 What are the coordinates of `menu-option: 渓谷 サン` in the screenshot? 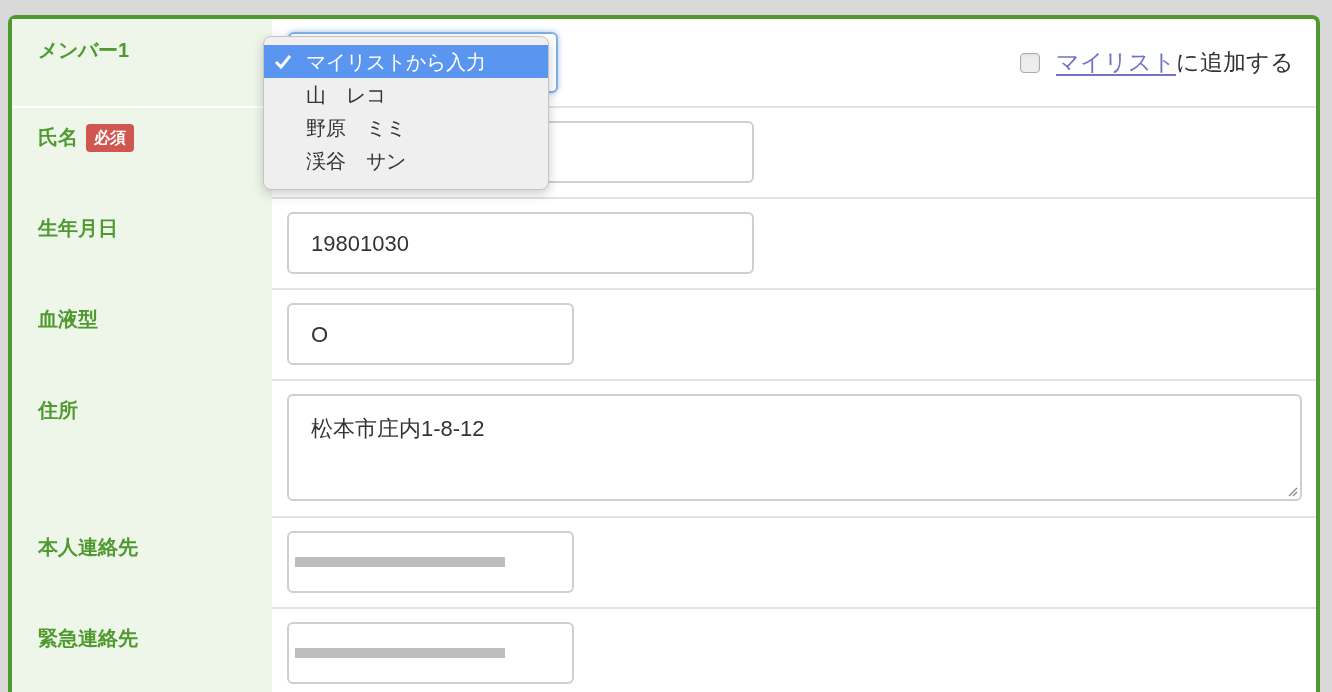 It's located at (406, 160).